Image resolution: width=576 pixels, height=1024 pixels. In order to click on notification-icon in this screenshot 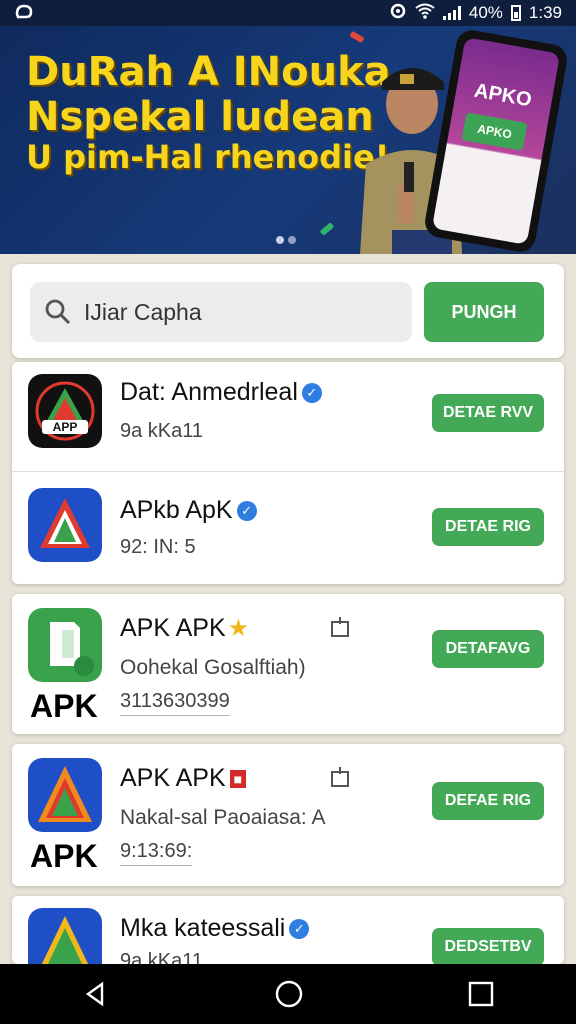, I will do `click(24, 13)`.